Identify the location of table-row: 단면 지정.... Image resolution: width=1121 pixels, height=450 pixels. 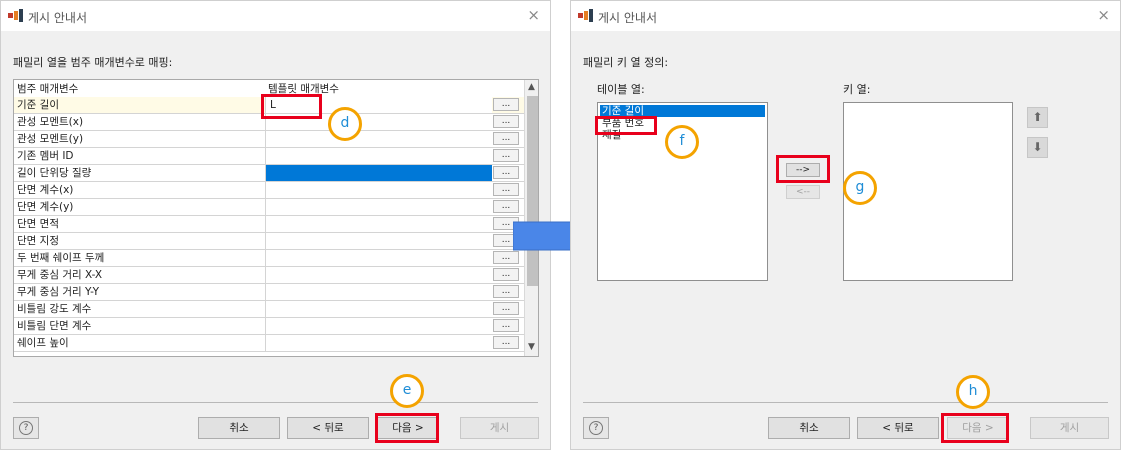
(269, 241).